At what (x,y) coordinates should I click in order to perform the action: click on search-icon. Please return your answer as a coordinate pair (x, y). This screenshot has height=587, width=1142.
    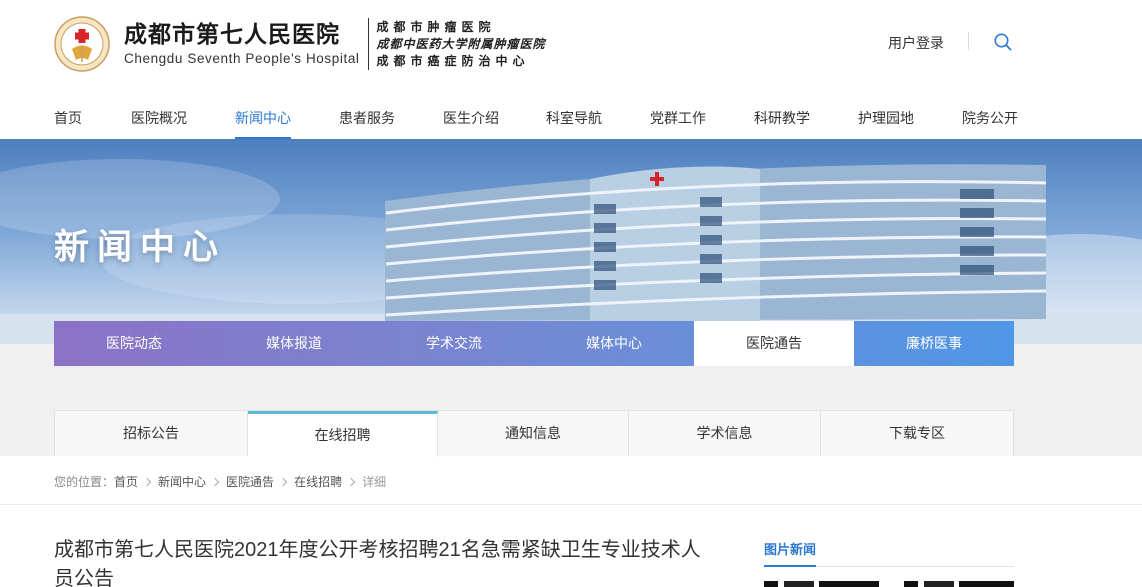
    Looking at the image, I should click on (1003, 42).